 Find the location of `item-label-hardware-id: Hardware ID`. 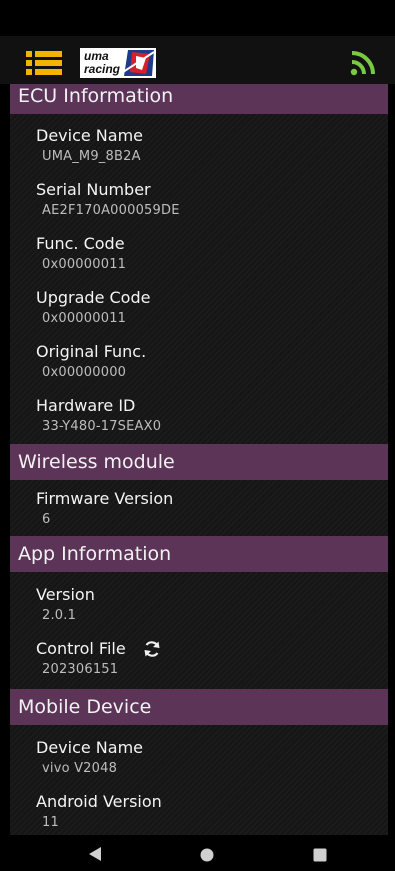

item-label-hardware-id: Hardware ID is located at coordinates (86, 405).